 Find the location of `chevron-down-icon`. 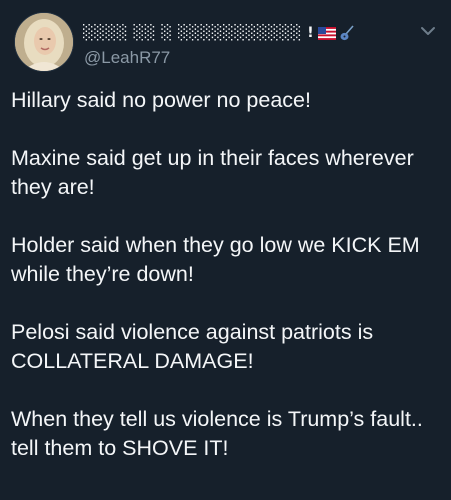

chevron-down-icon is located at coordinates (428, 31).